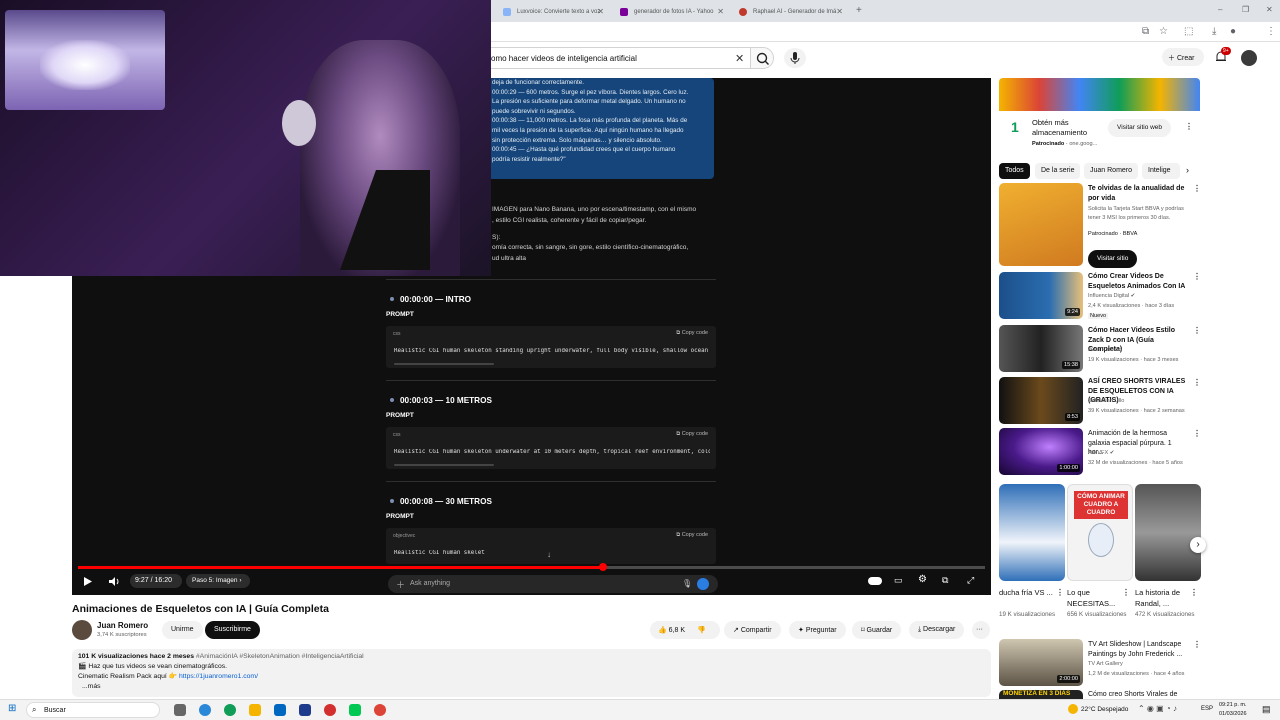  What do you see at coordinates (1271, 32) in the screenshot?
I see `browser-menu-icon: ⋮` at bounding box center [1271, 32].